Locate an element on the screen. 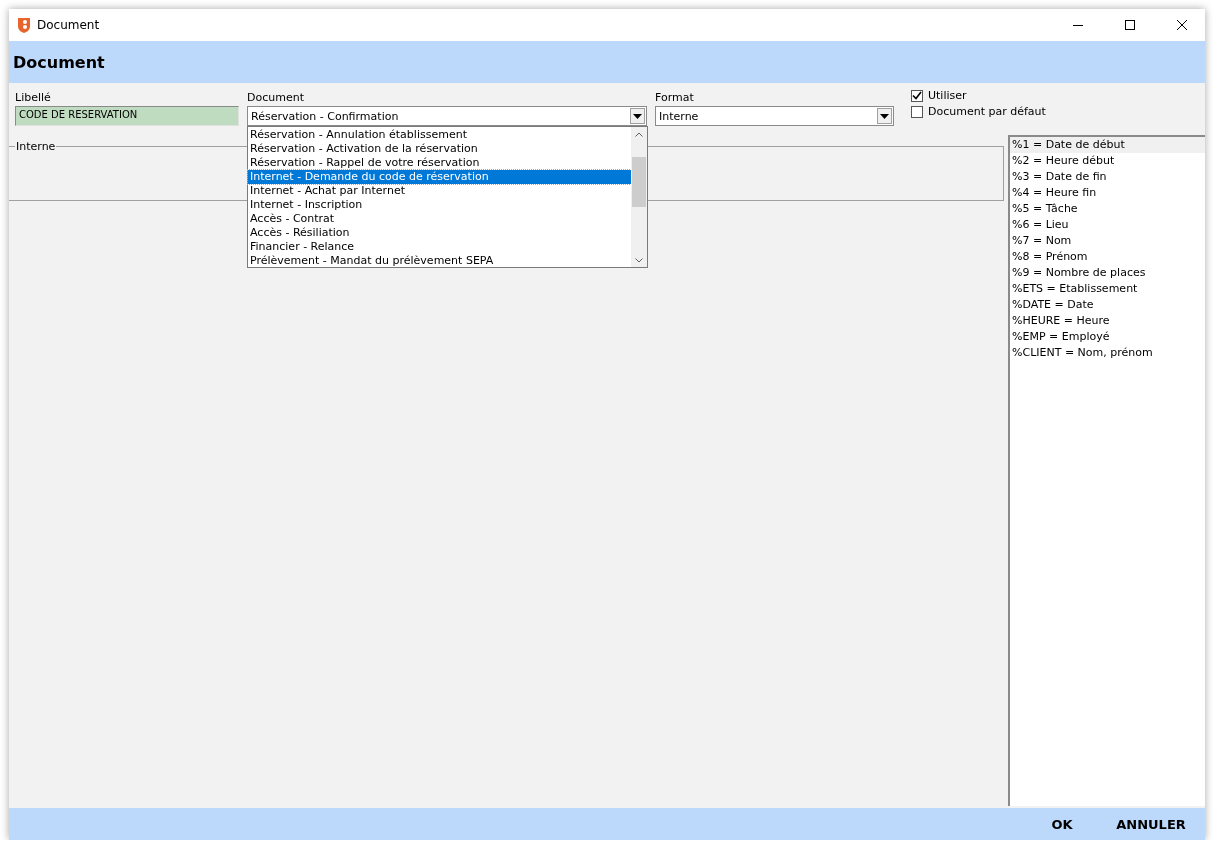  list-item: %1 = Date de début is located at coordinates (1107, 145).